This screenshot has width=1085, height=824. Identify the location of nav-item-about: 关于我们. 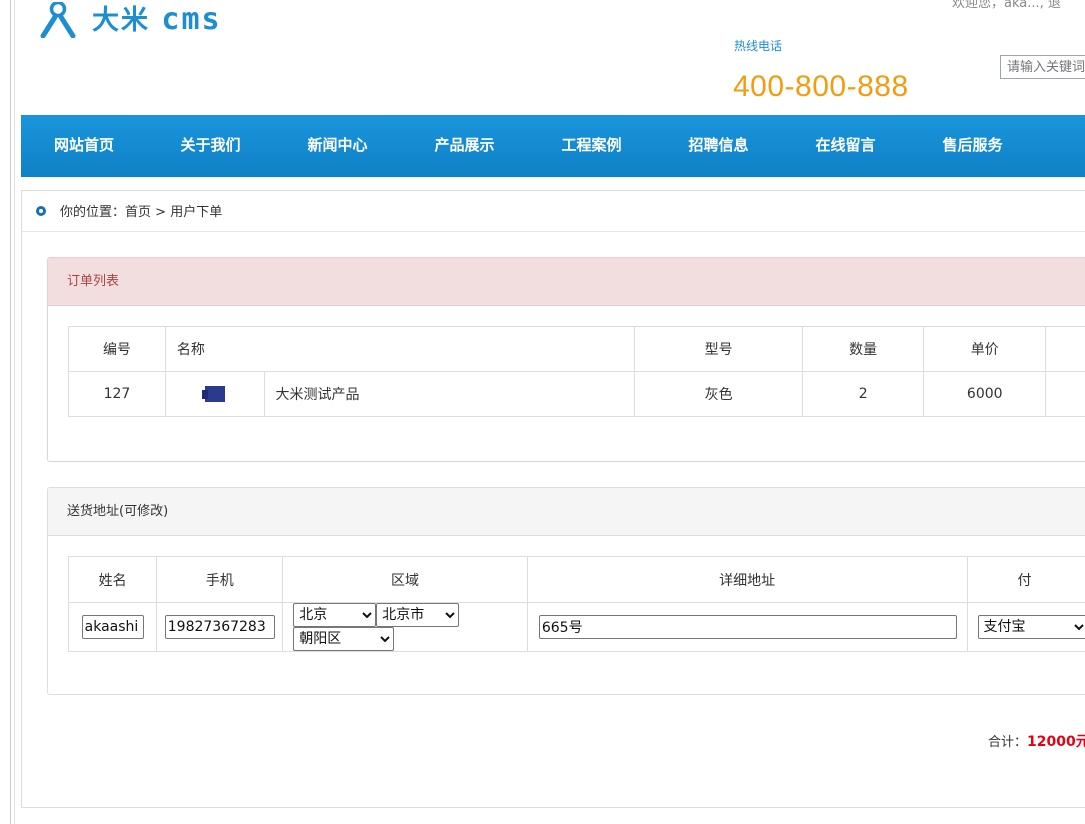
(210, 146).